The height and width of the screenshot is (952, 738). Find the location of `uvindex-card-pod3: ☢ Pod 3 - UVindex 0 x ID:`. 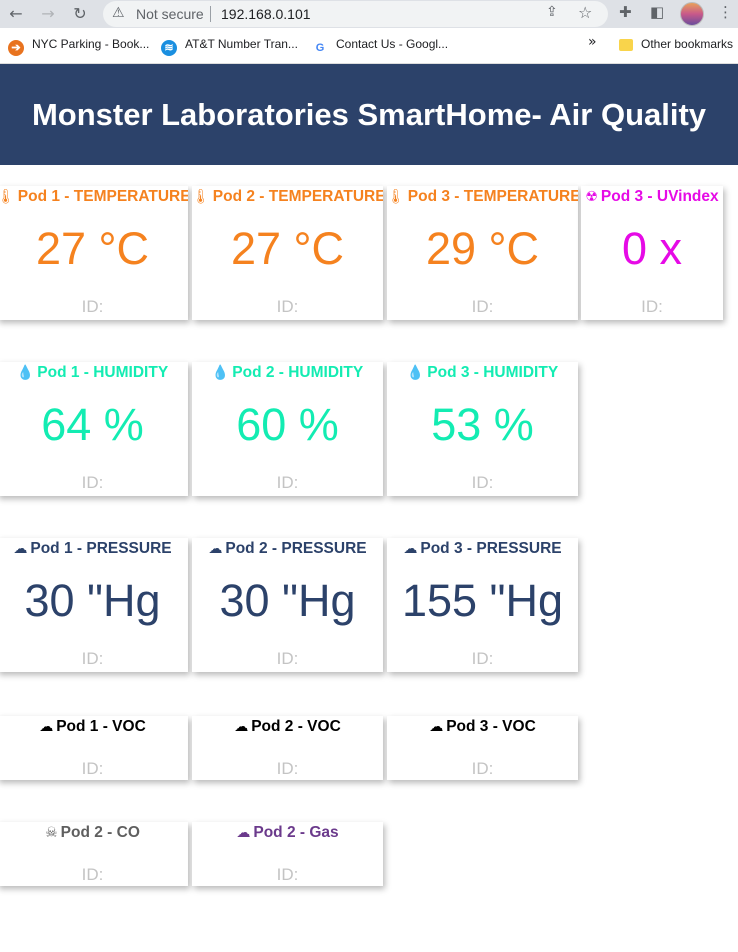

uvindex-card-pod3: ☢ Pod 3 - UVindex 0 x ID: is located at coordinates (652, 253).